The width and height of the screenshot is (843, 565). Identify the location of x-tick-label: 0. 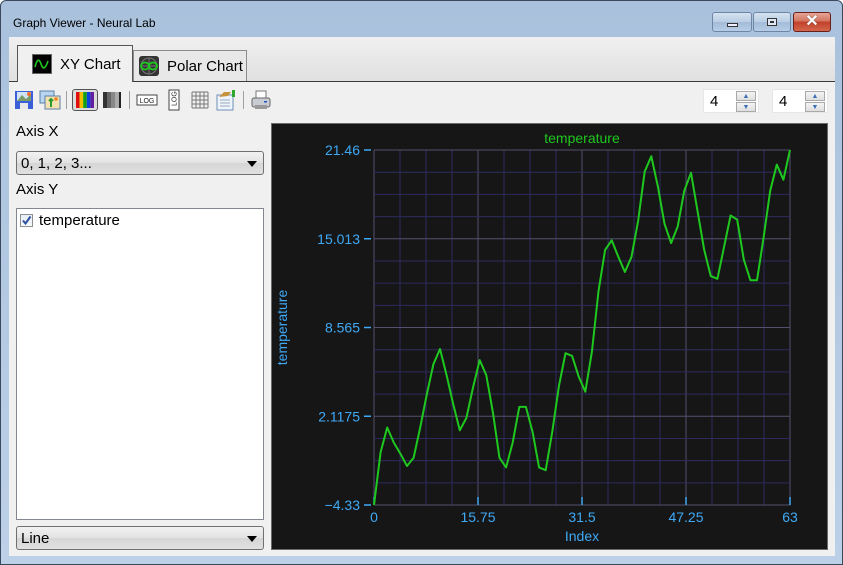
(374, 517).